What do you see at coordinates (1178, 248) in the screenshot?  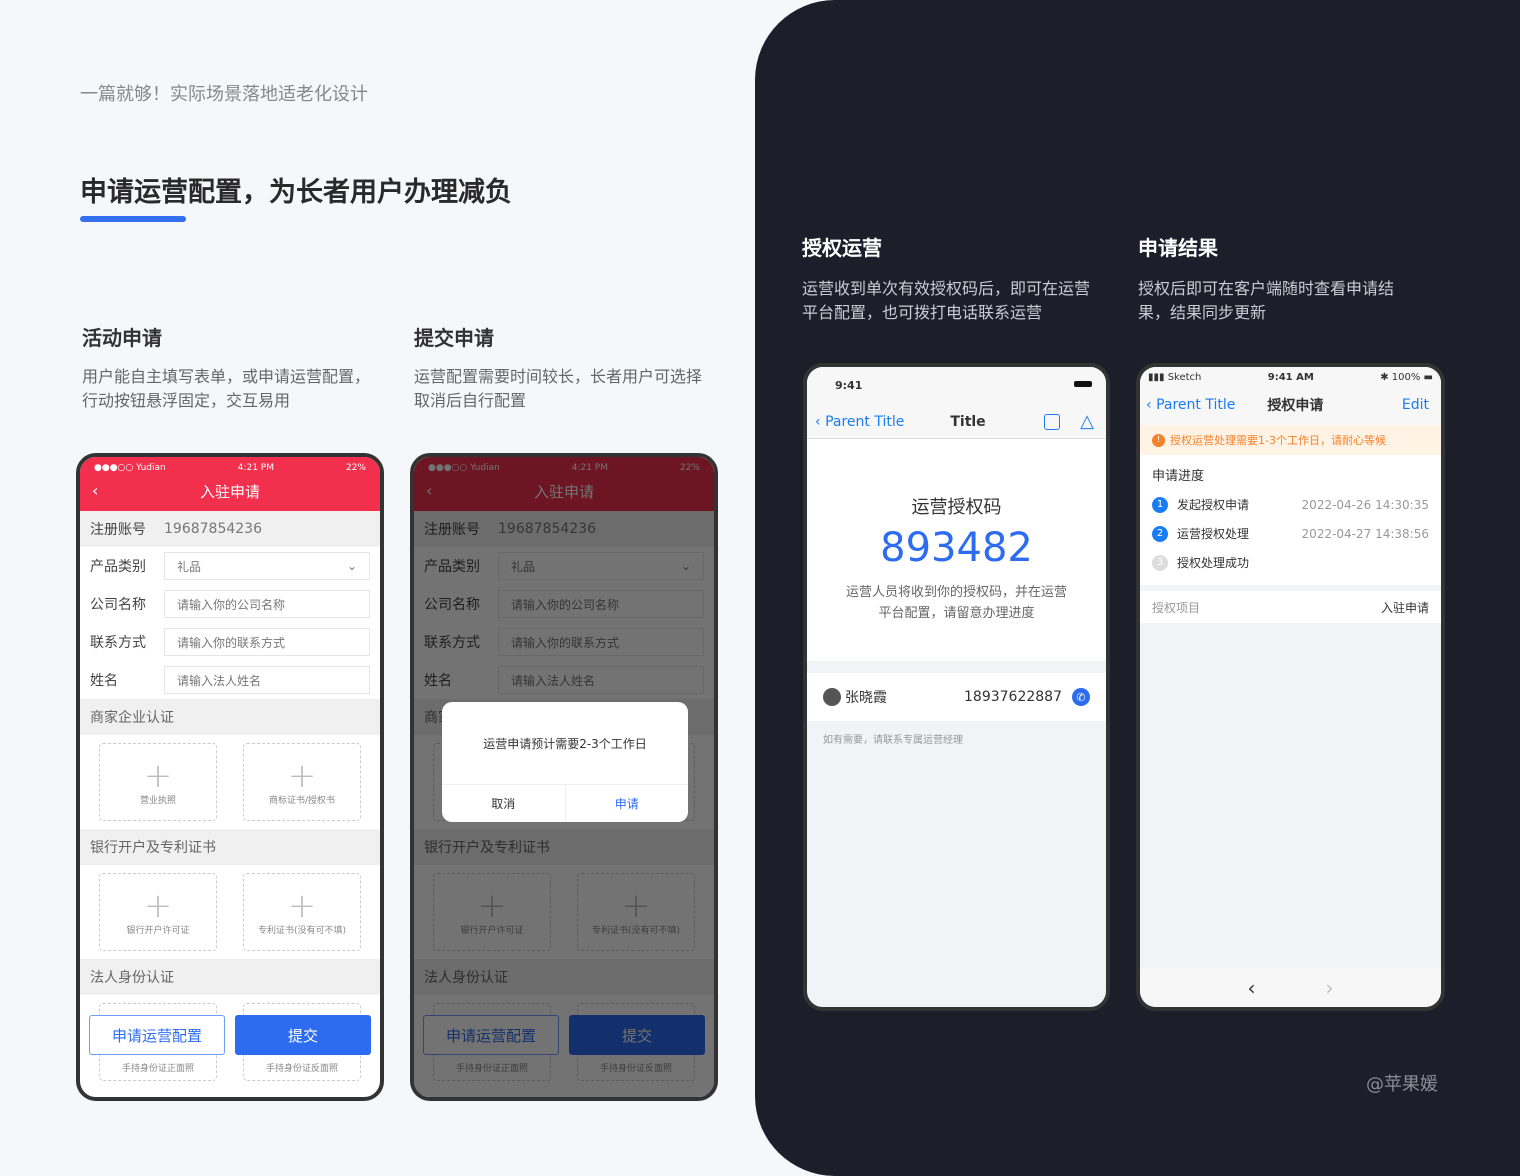 I see `section-title: 申请结果` at bounding box center [1178, 248].